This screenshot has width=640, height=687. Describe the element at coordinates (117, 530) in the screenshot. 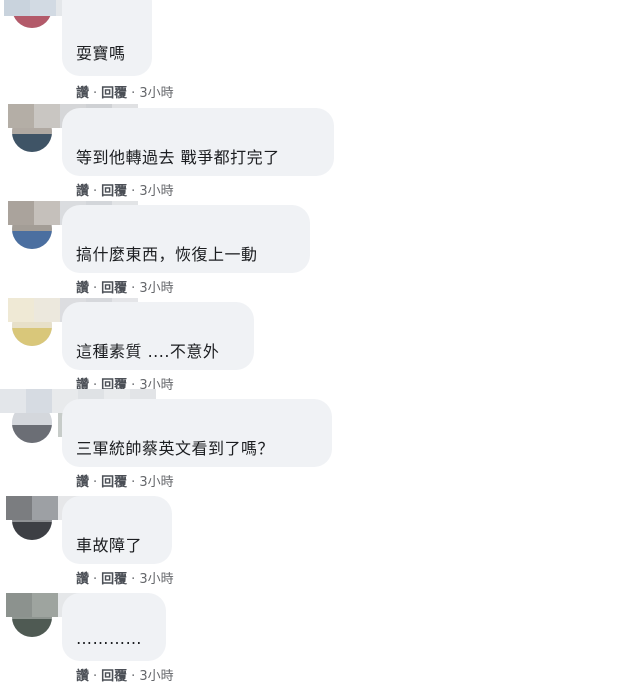

I see `comment-bubble: 車故障了` at that location.